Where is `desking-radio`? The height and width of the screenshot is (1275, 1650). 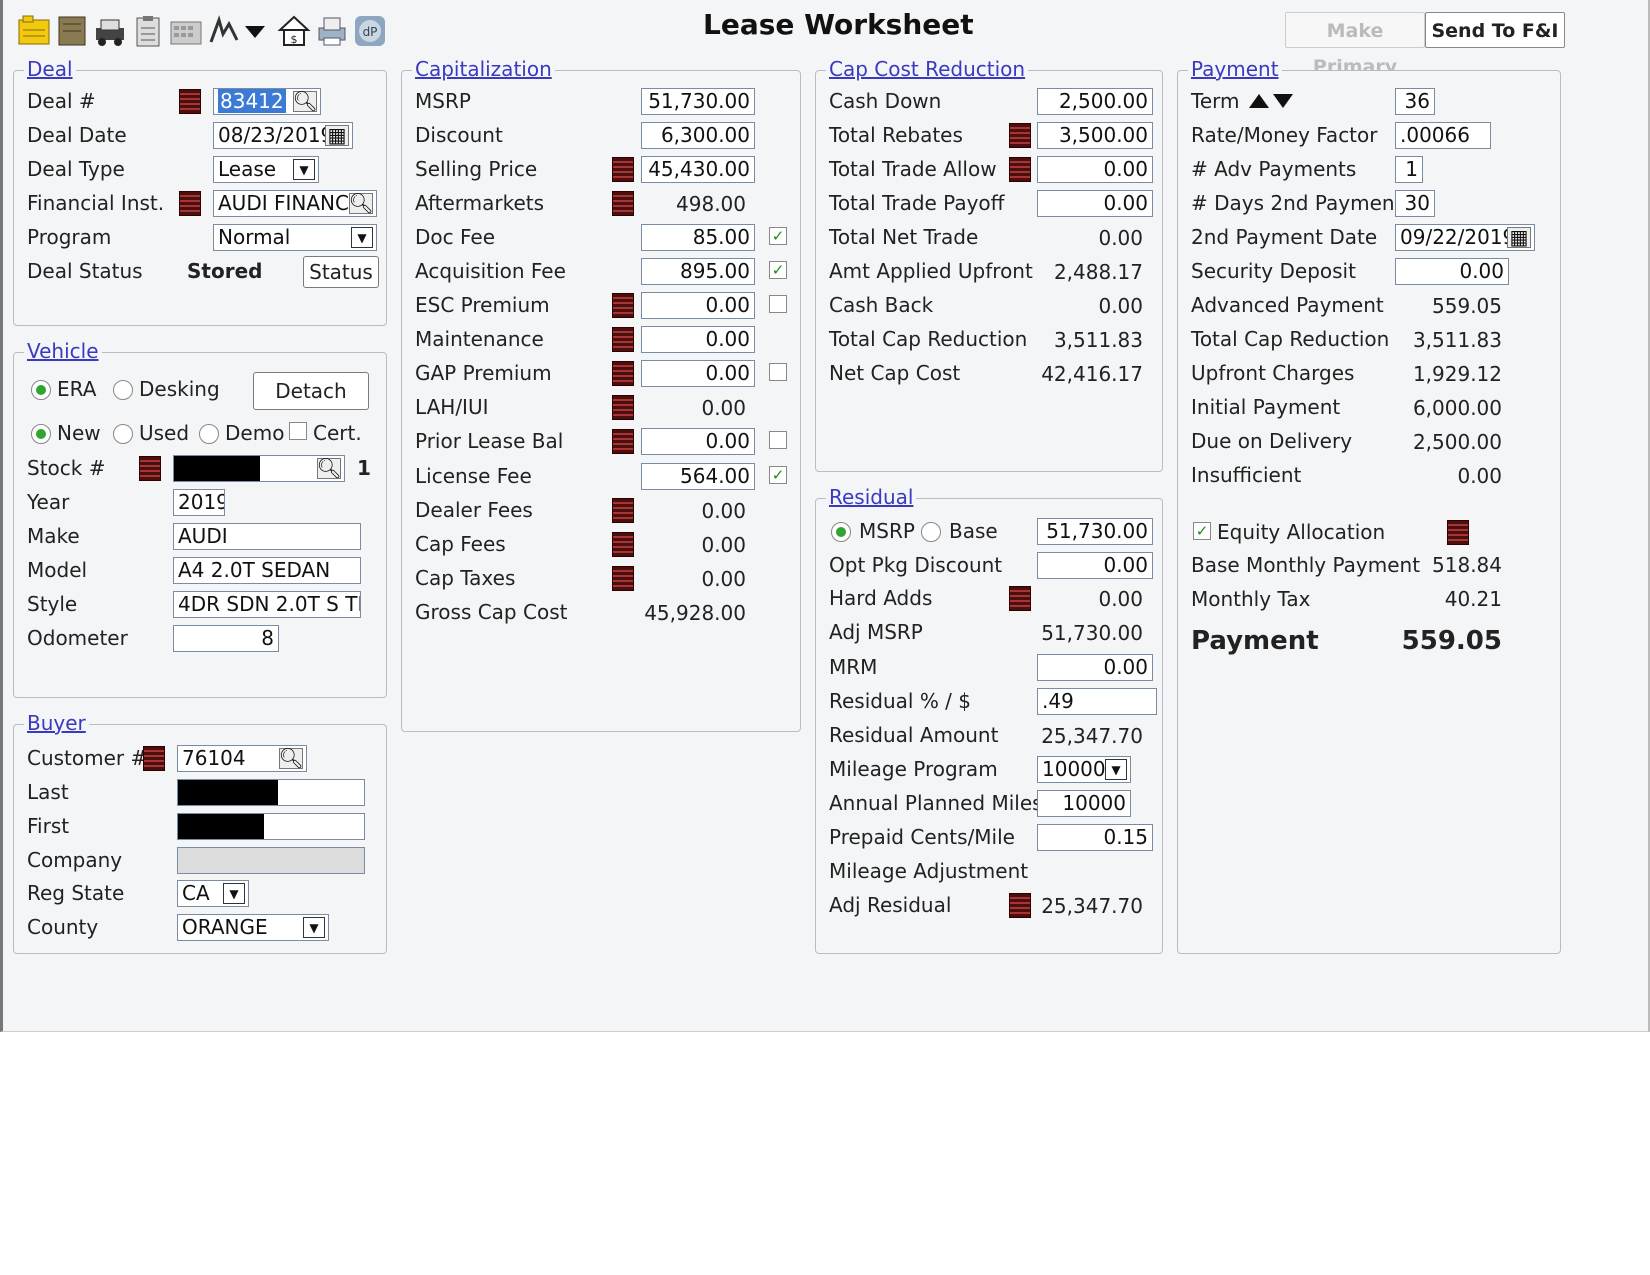 desking-radio is located at coordinates (123, 390).